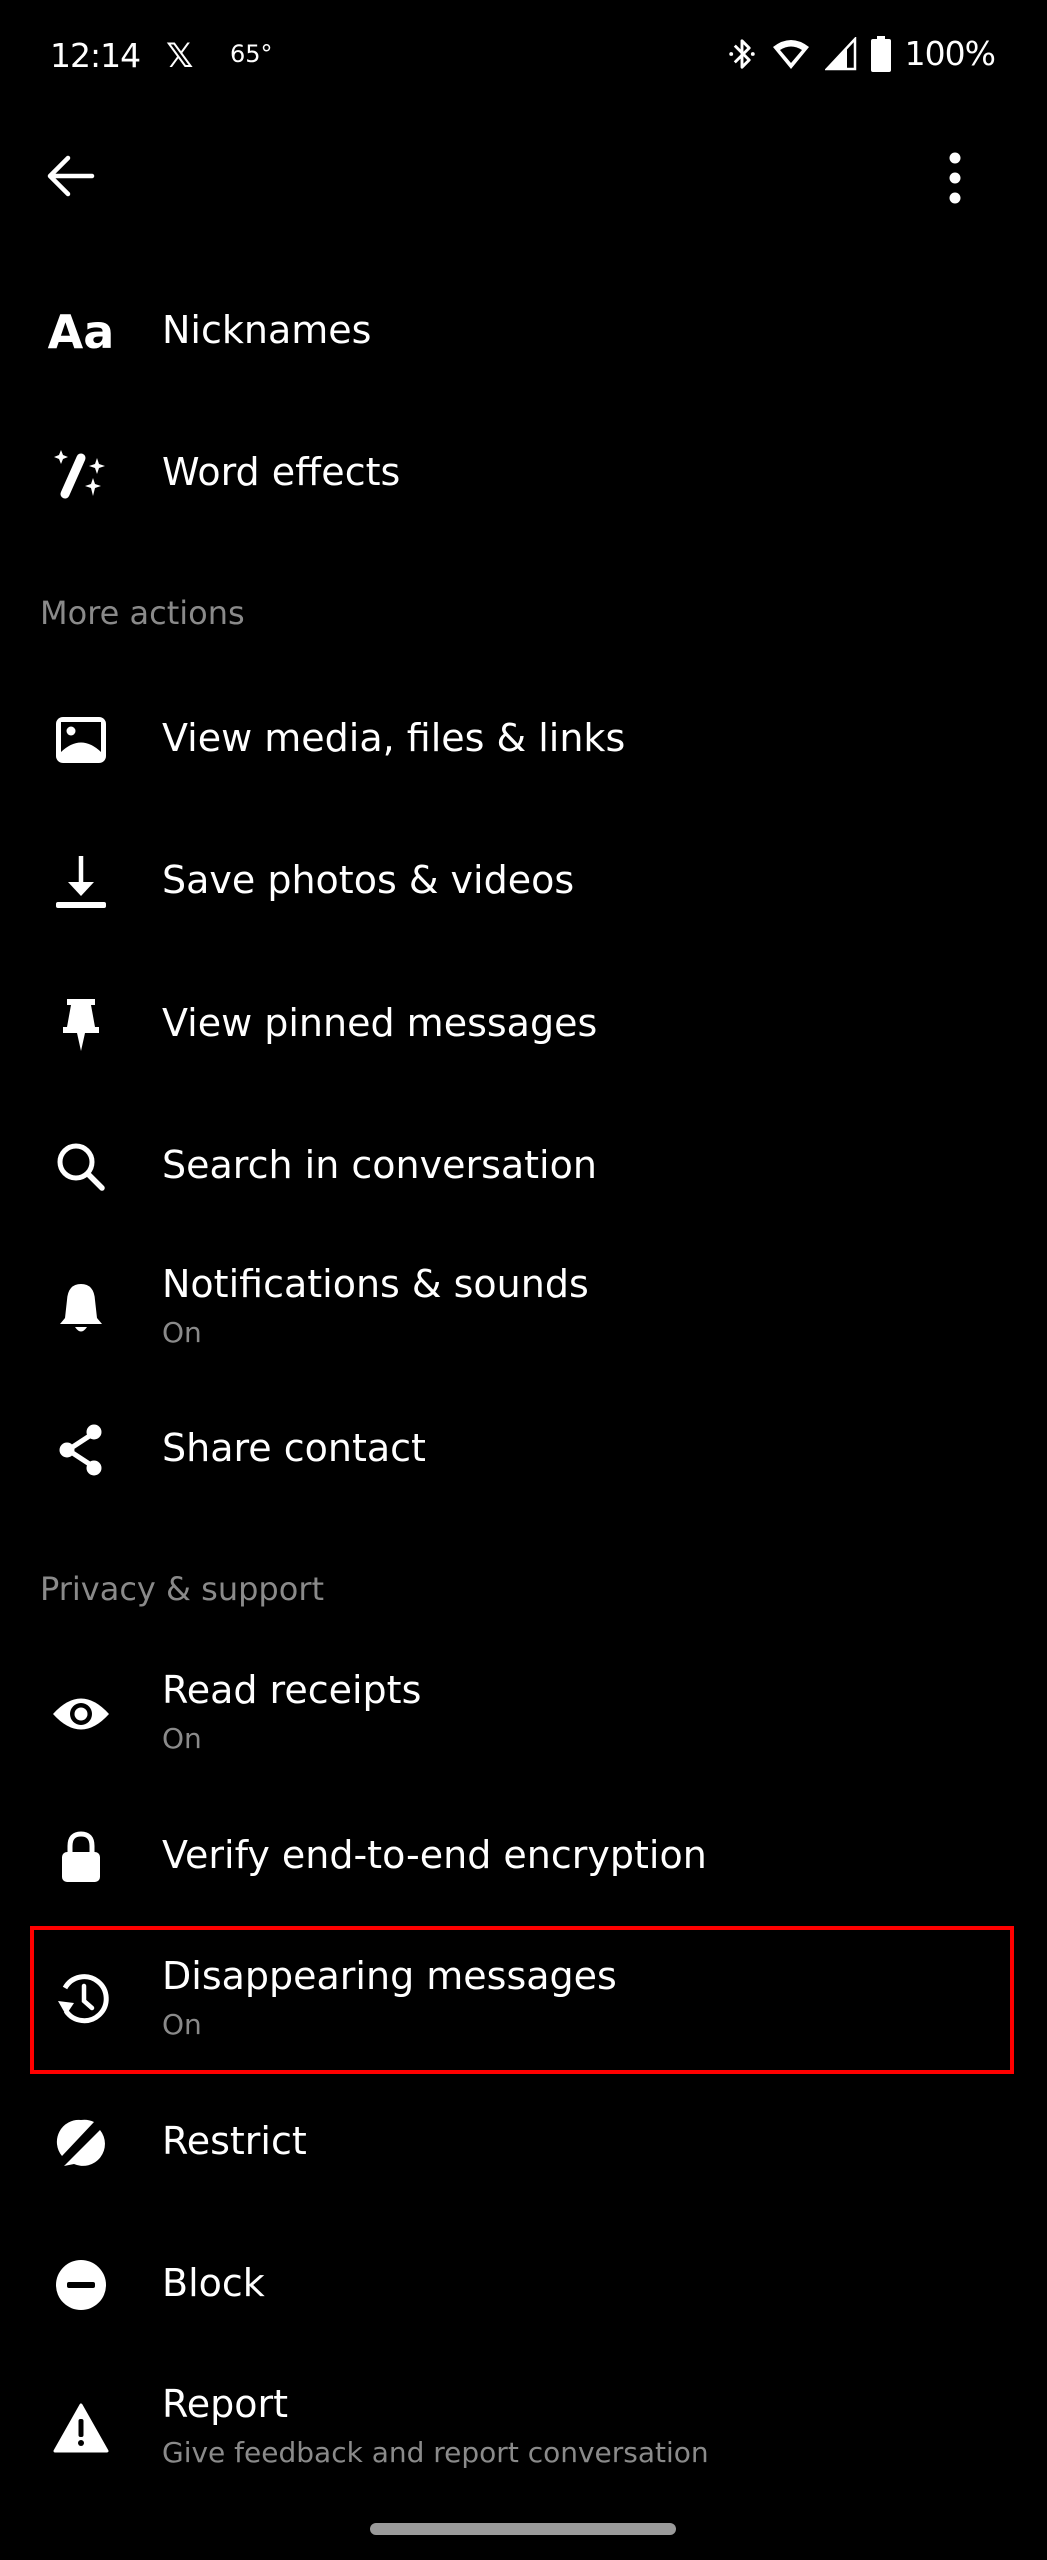 The width and height of the screenshot is (1047, 2560). I want to click on back-button, so click(70, 176).